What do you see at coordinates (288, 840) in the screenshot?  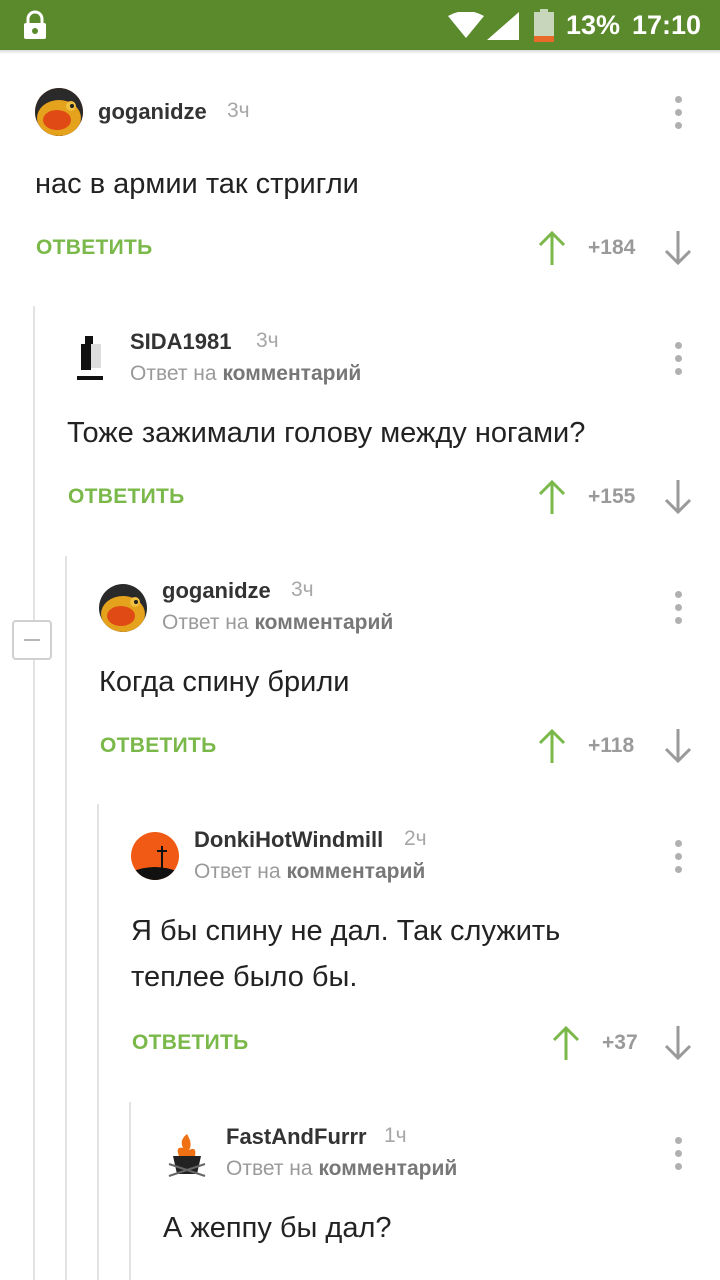 I see `comment-author: DonkiHotWindmill` at bounding box center [288, 840].